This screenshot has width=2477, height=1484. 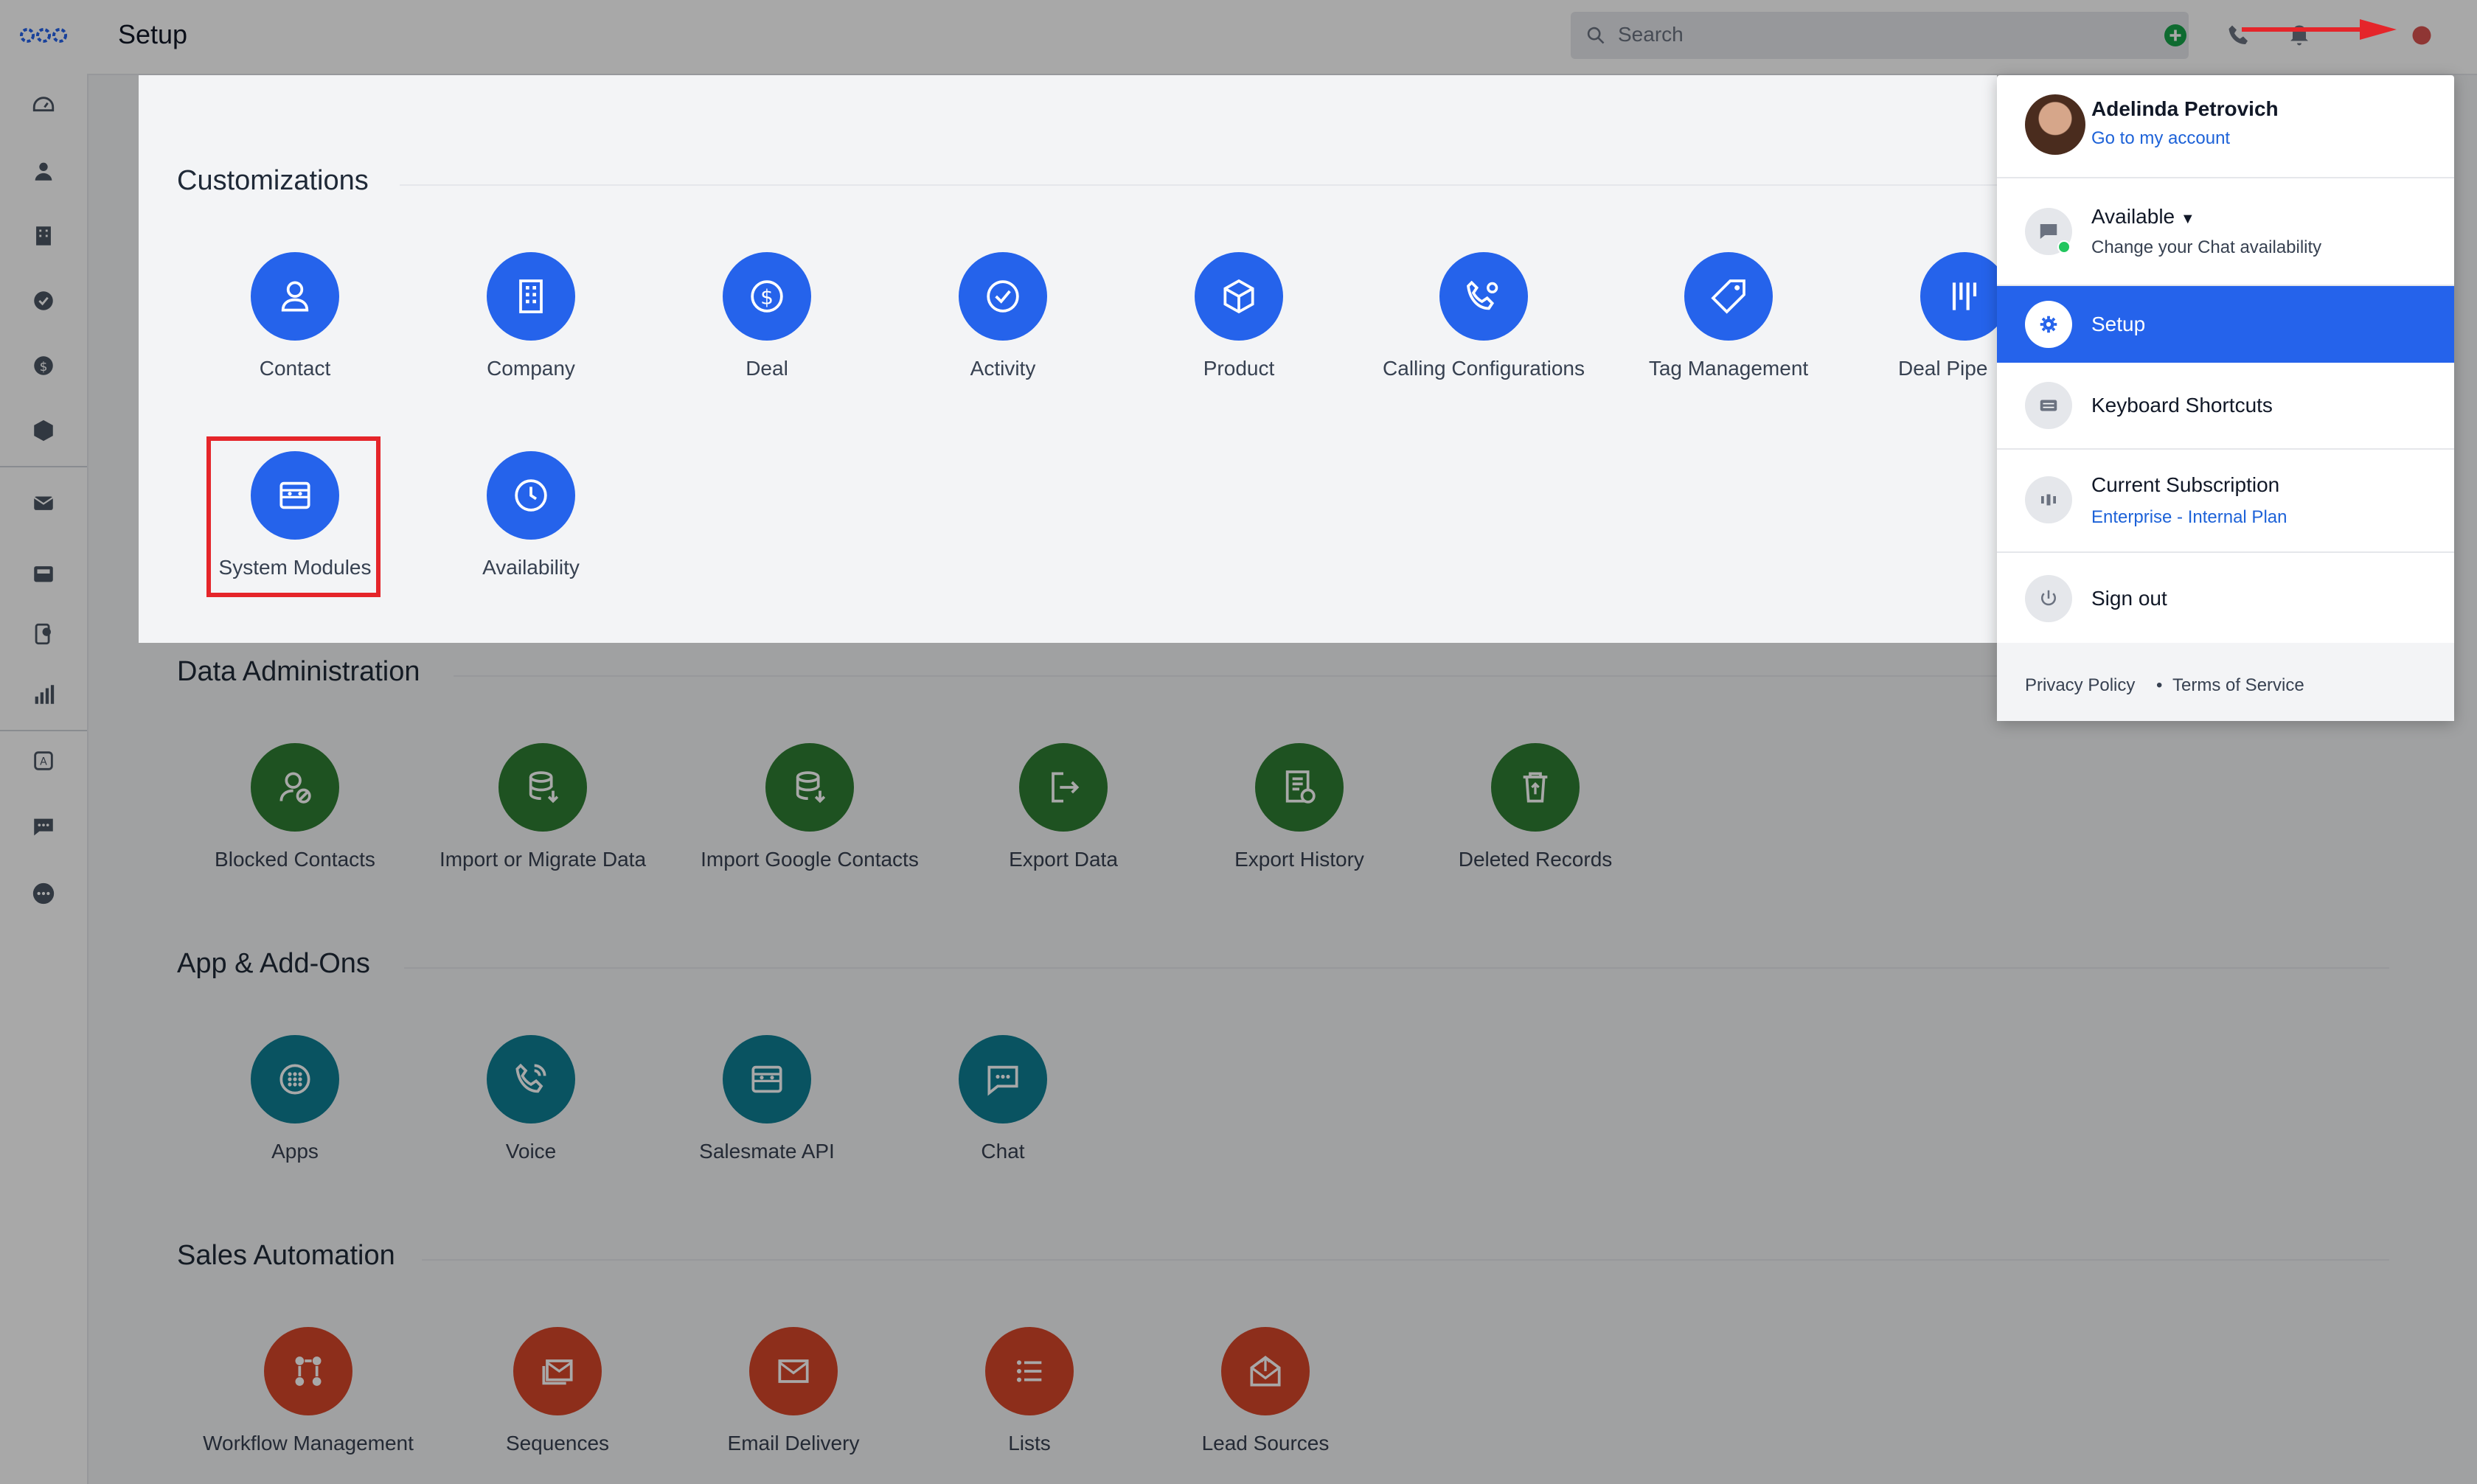 I want to click on setup-label: Setup, so click(x=2118, y=324).